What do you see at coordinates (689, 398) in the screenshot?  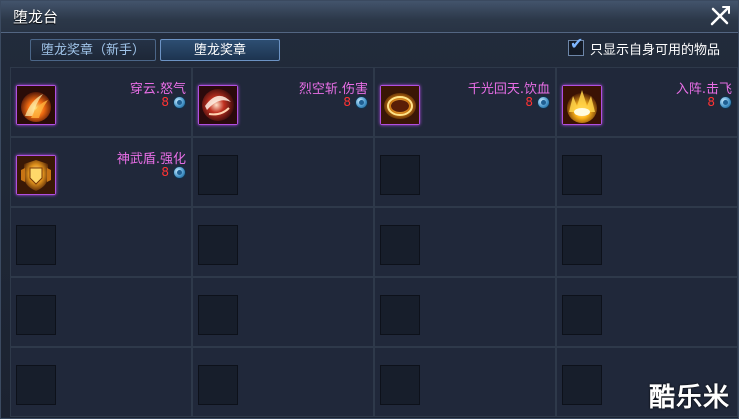 I see `watermark-text: 酷乐米` at bounding box center [689, 398].